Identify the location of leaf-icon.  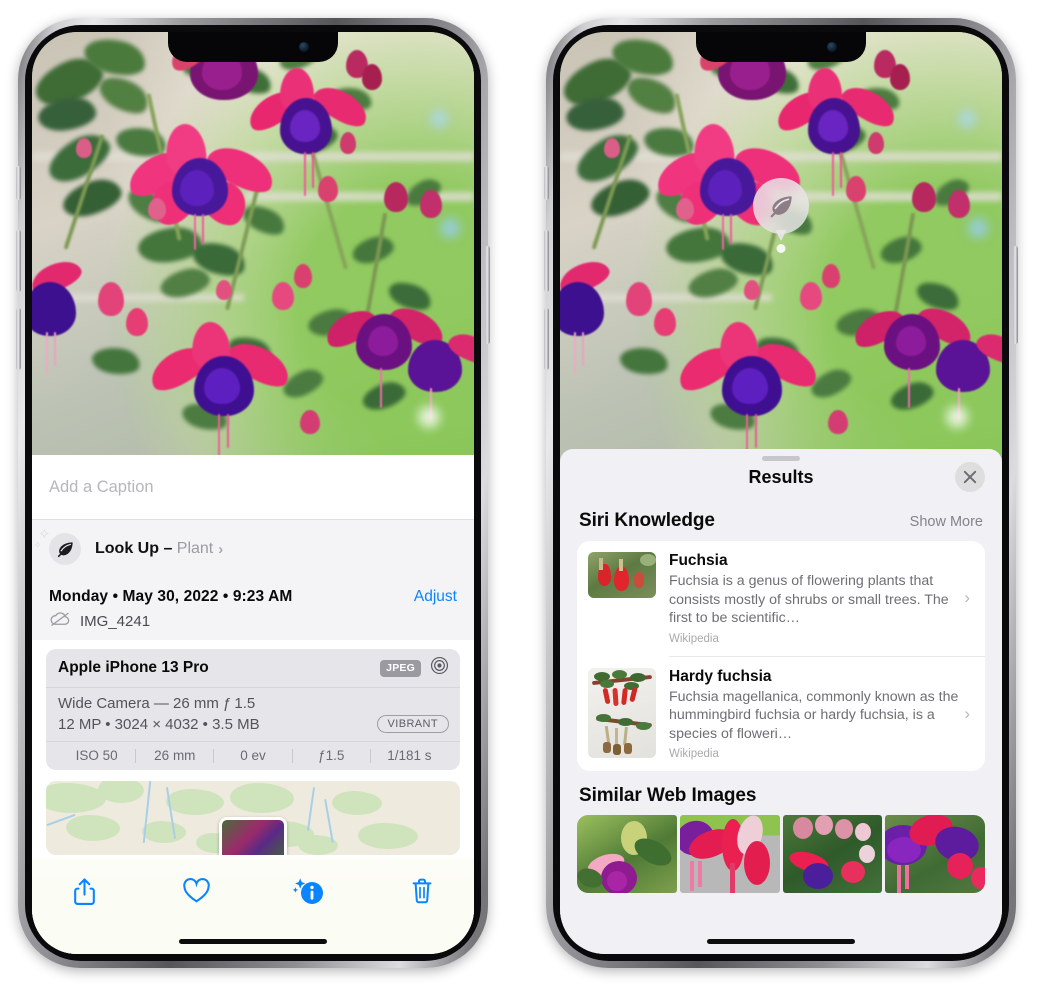
(781, 206).